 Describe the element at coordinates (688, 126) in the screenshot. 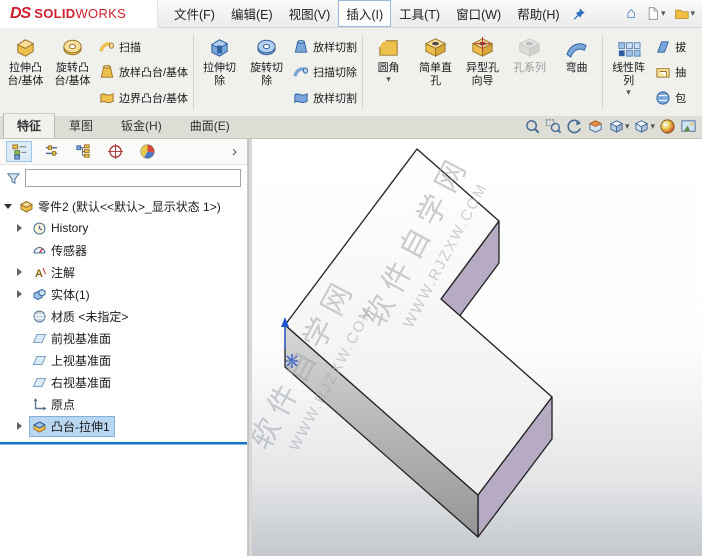

I see `apply-scene-button` at that location.